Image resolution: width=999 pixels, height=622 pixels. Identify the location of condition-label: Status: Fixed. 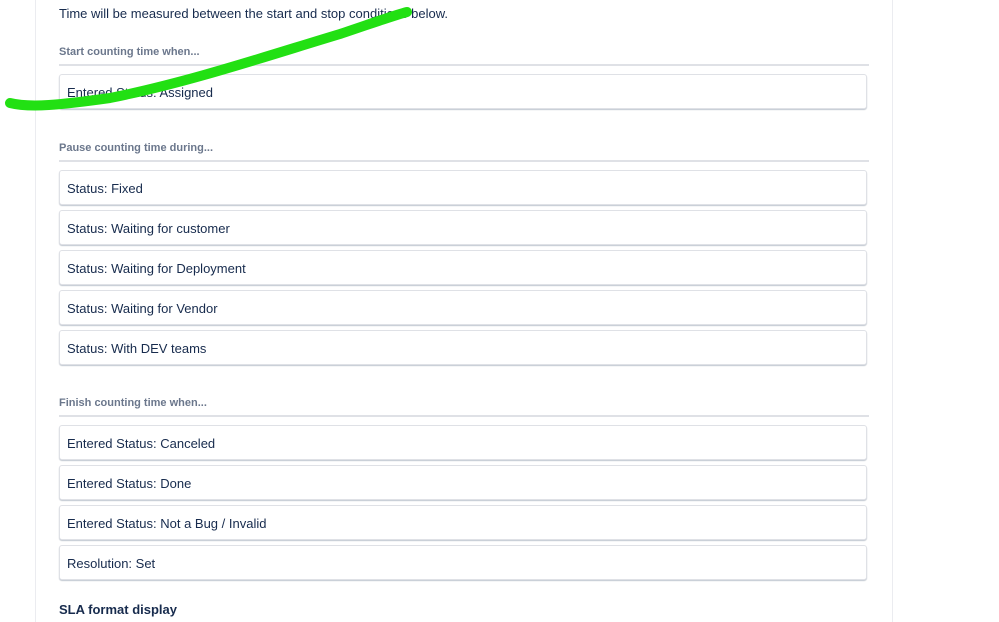
(105, 188).